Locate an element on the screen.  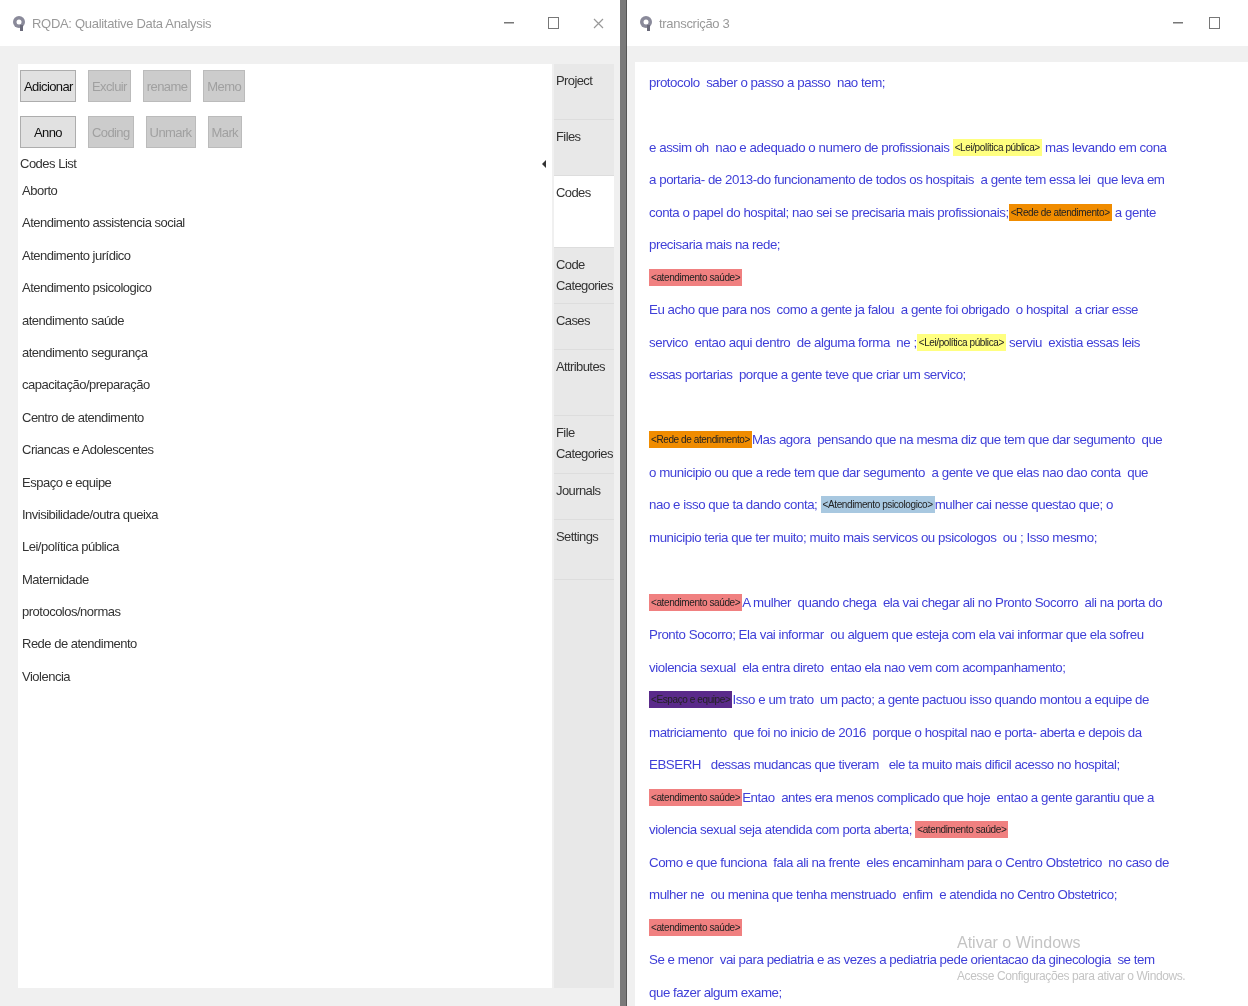
code-item: Lei/política pública is located at coordinates (68, 547).